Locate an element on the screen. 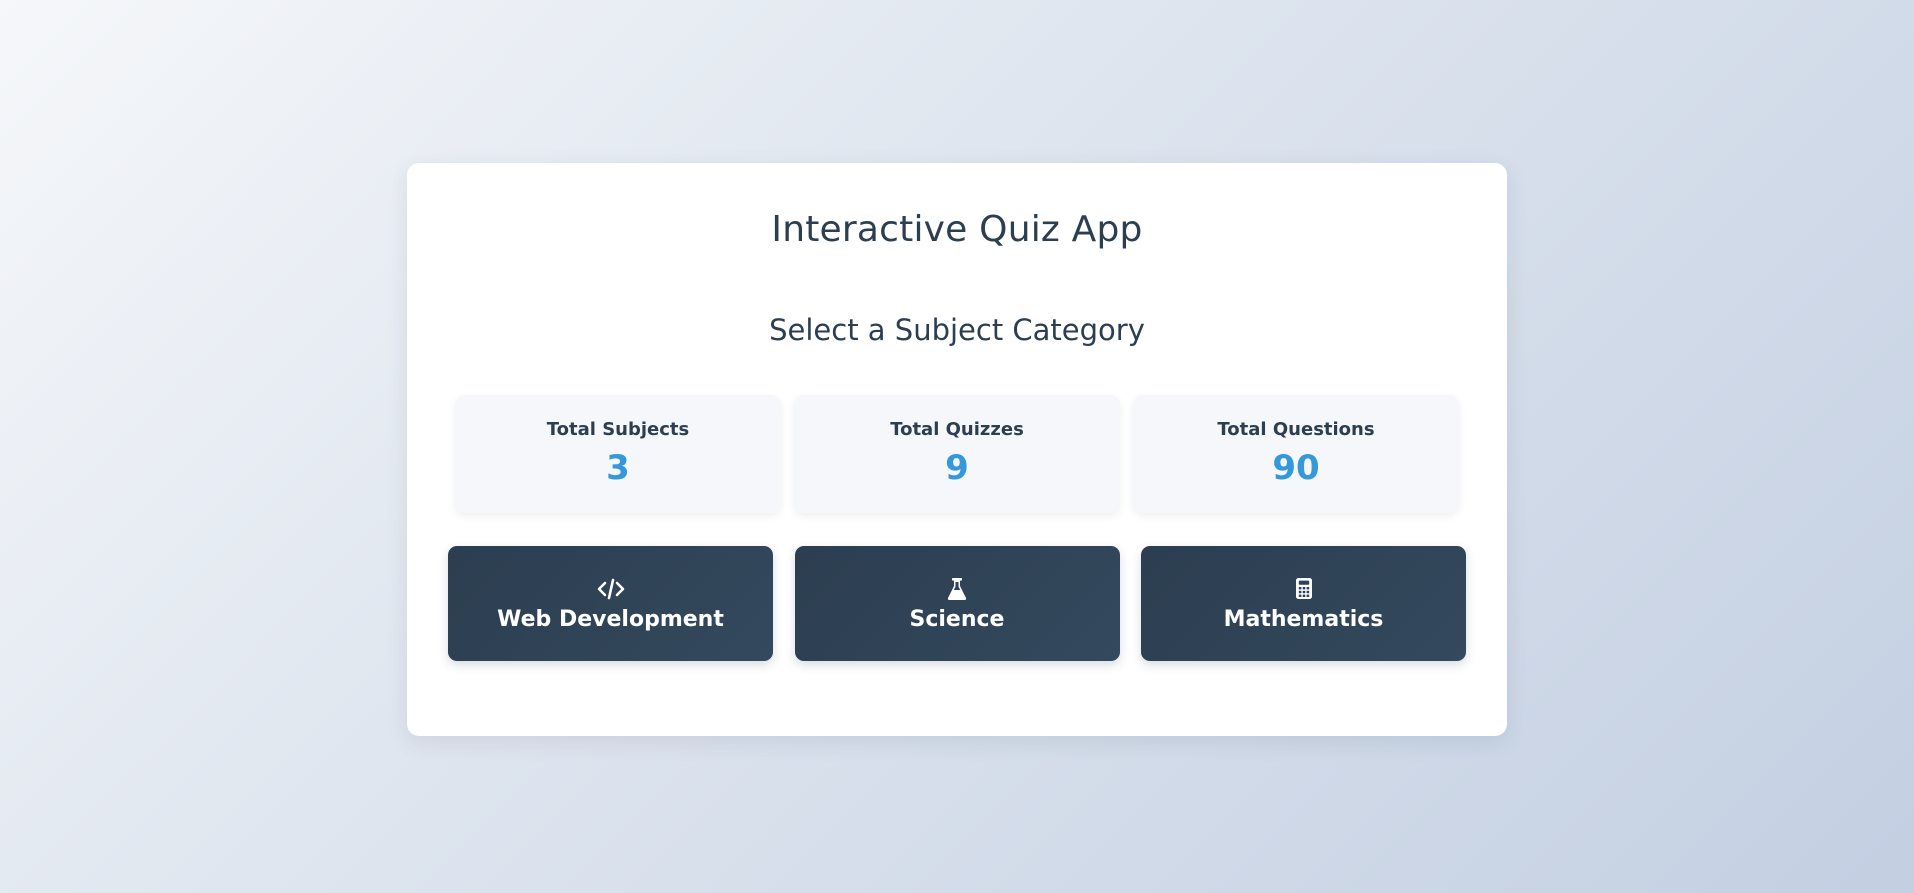 The image size is (1914, 893). subject-label: Mathematics is located at coordinates (1303, 619).